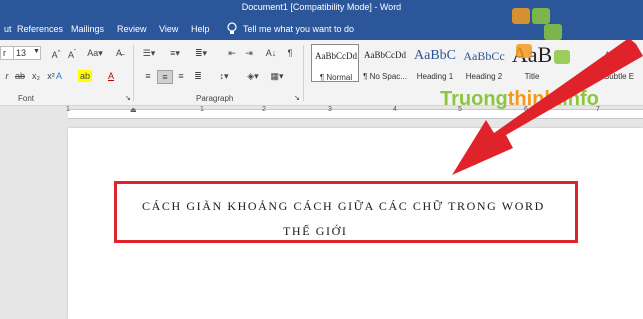  What do you see at coordinates (298, 29) in the screenshot?
I see `tell-me-search: Tell me what you want to do` at bounding box center [298, 29].